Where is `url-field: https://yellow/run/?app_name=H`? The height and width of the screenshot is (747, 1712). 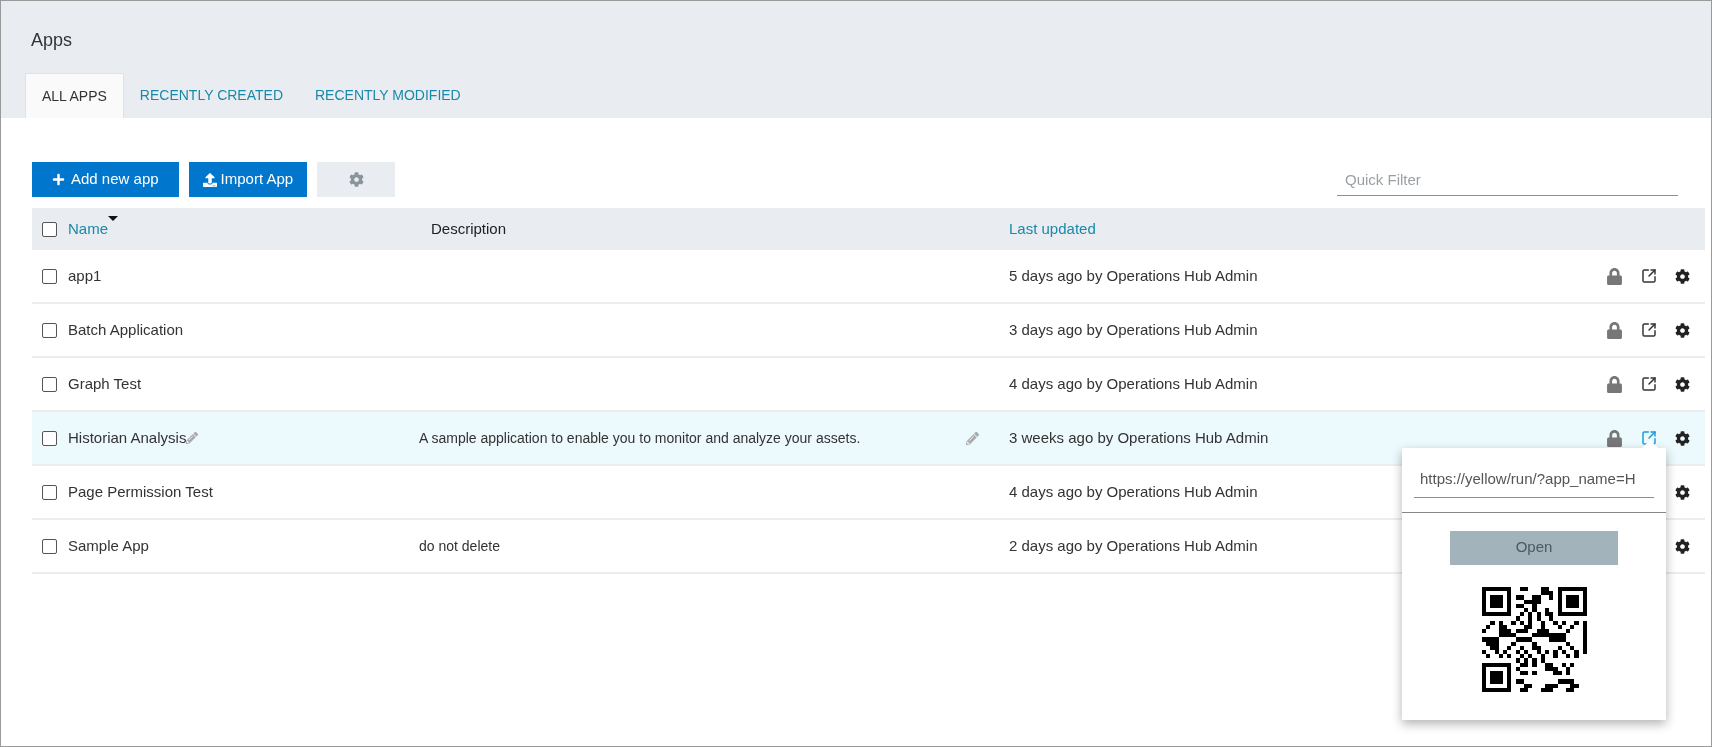 url-field: https://yellow/run/?app_name=H is located at coordinates (1534, 483).